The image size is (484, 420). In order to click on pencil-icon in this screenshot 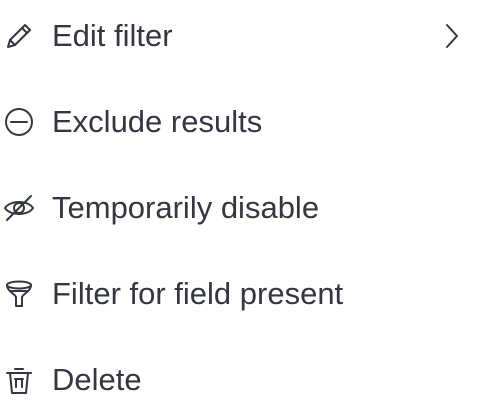, I will do `click(19, 36)`.